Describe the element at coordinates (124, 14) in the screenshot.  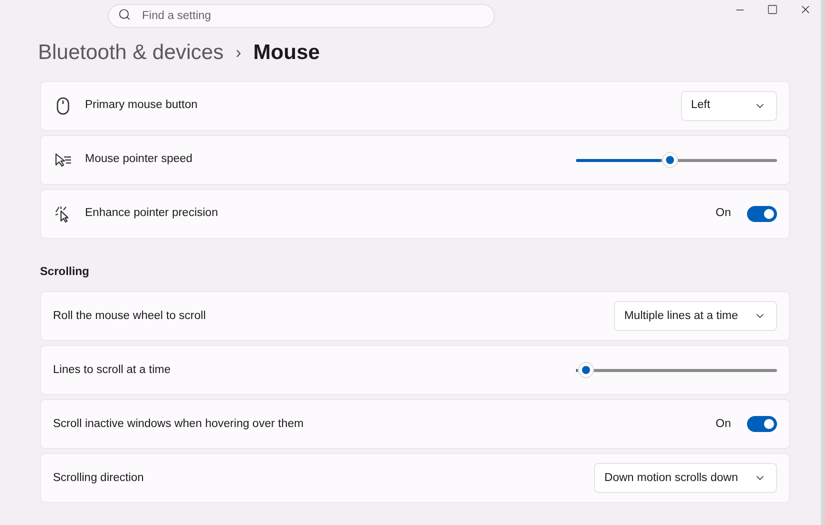
I see `search-icon` at that location.